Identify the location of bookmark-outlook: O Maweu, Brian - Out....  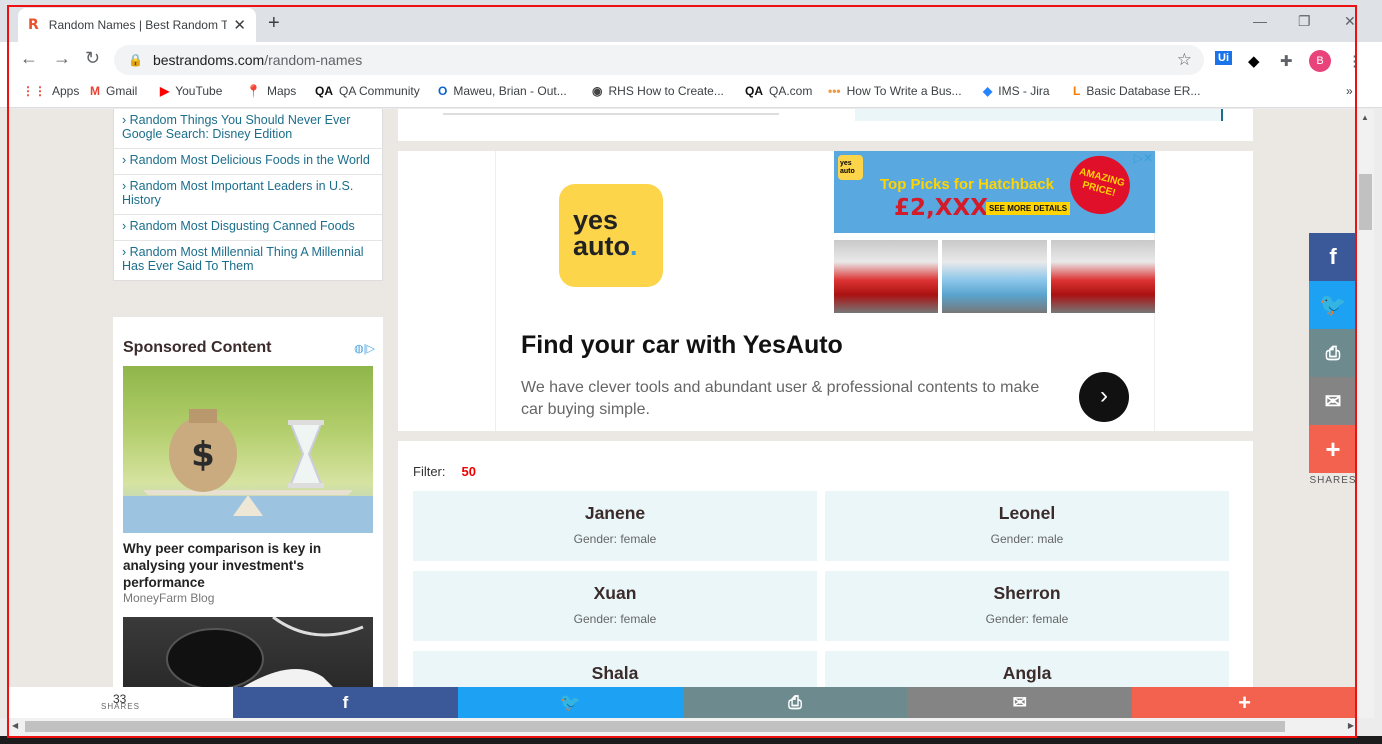
(502, 91).